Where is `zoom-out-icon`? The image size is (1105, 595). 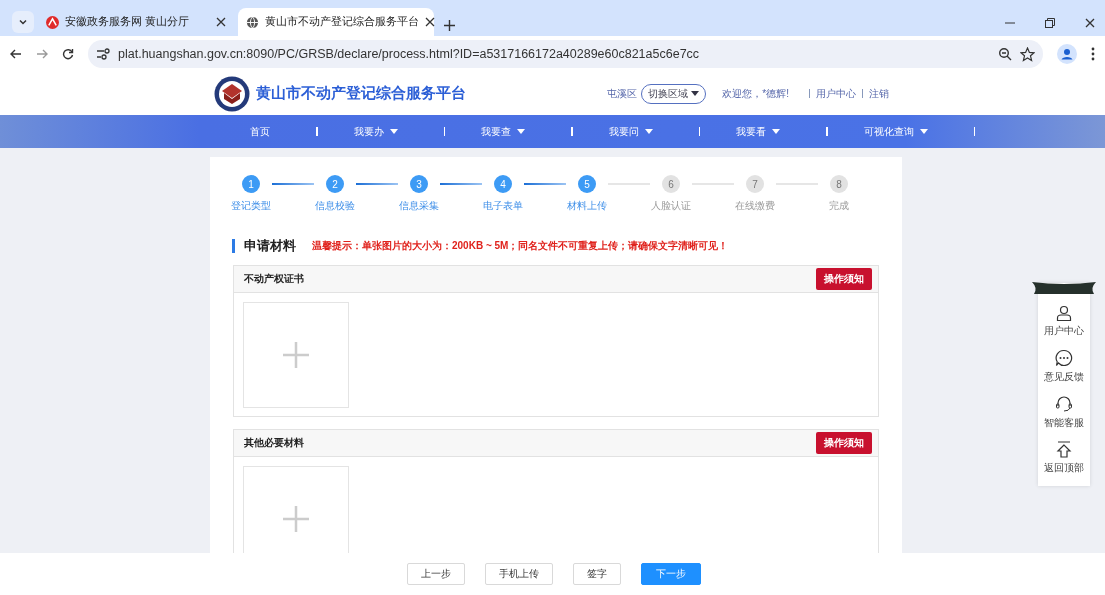 zoom-out-icon is located at coordinates (1005, 54).